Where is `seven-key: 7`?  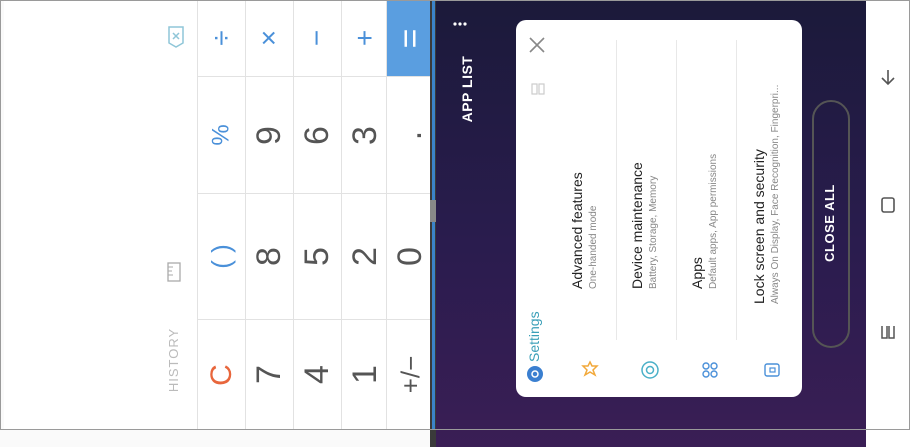
seven-key: 7 is located at coordinates (269, 375).